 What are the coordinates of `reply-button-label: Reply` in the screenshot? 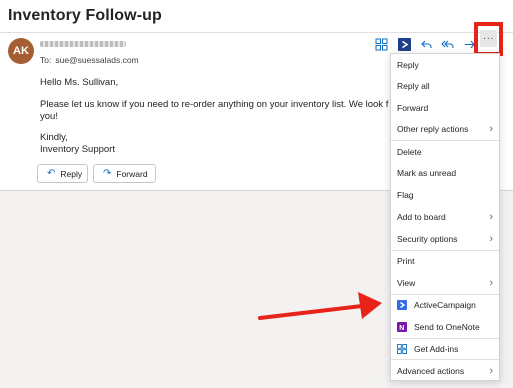 It's located at (71, 173).